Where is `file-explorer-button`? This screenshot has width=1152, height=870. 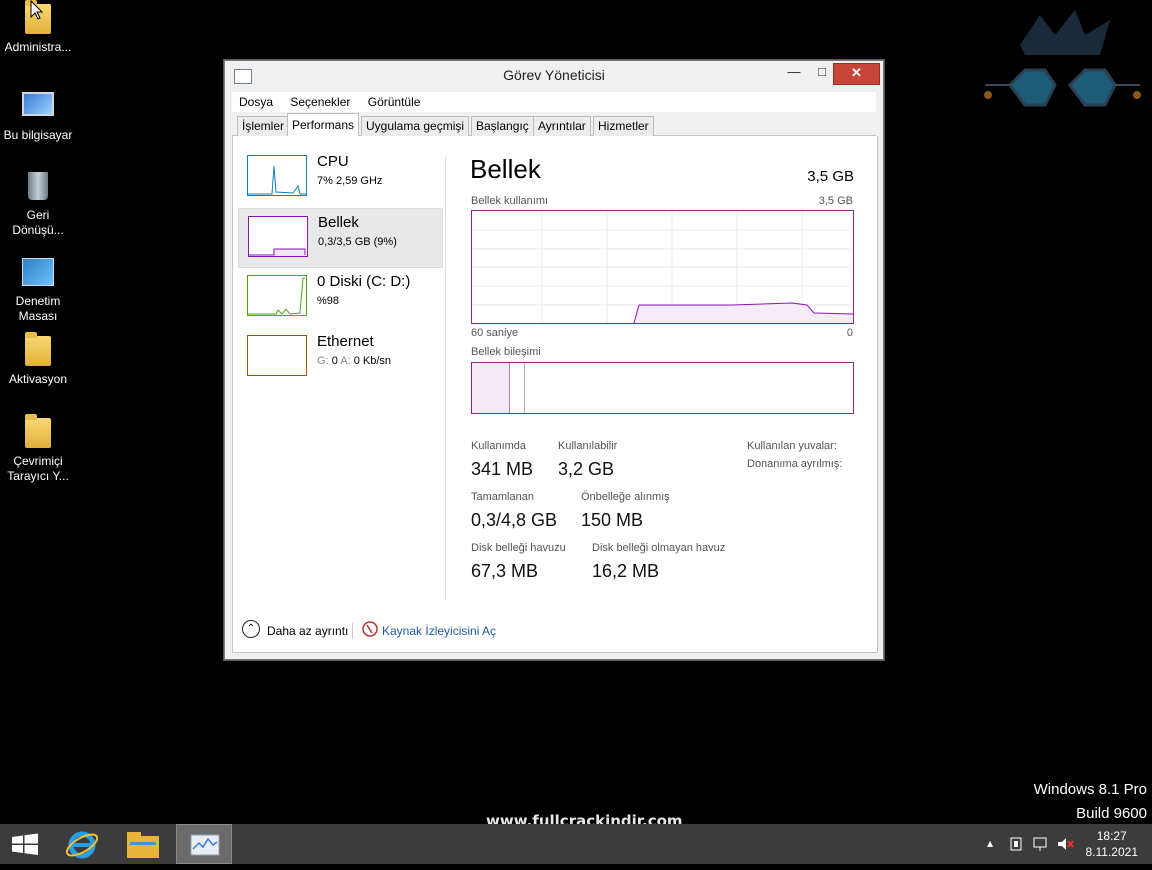 file-explorer-button is located at coordinates (144, 844).